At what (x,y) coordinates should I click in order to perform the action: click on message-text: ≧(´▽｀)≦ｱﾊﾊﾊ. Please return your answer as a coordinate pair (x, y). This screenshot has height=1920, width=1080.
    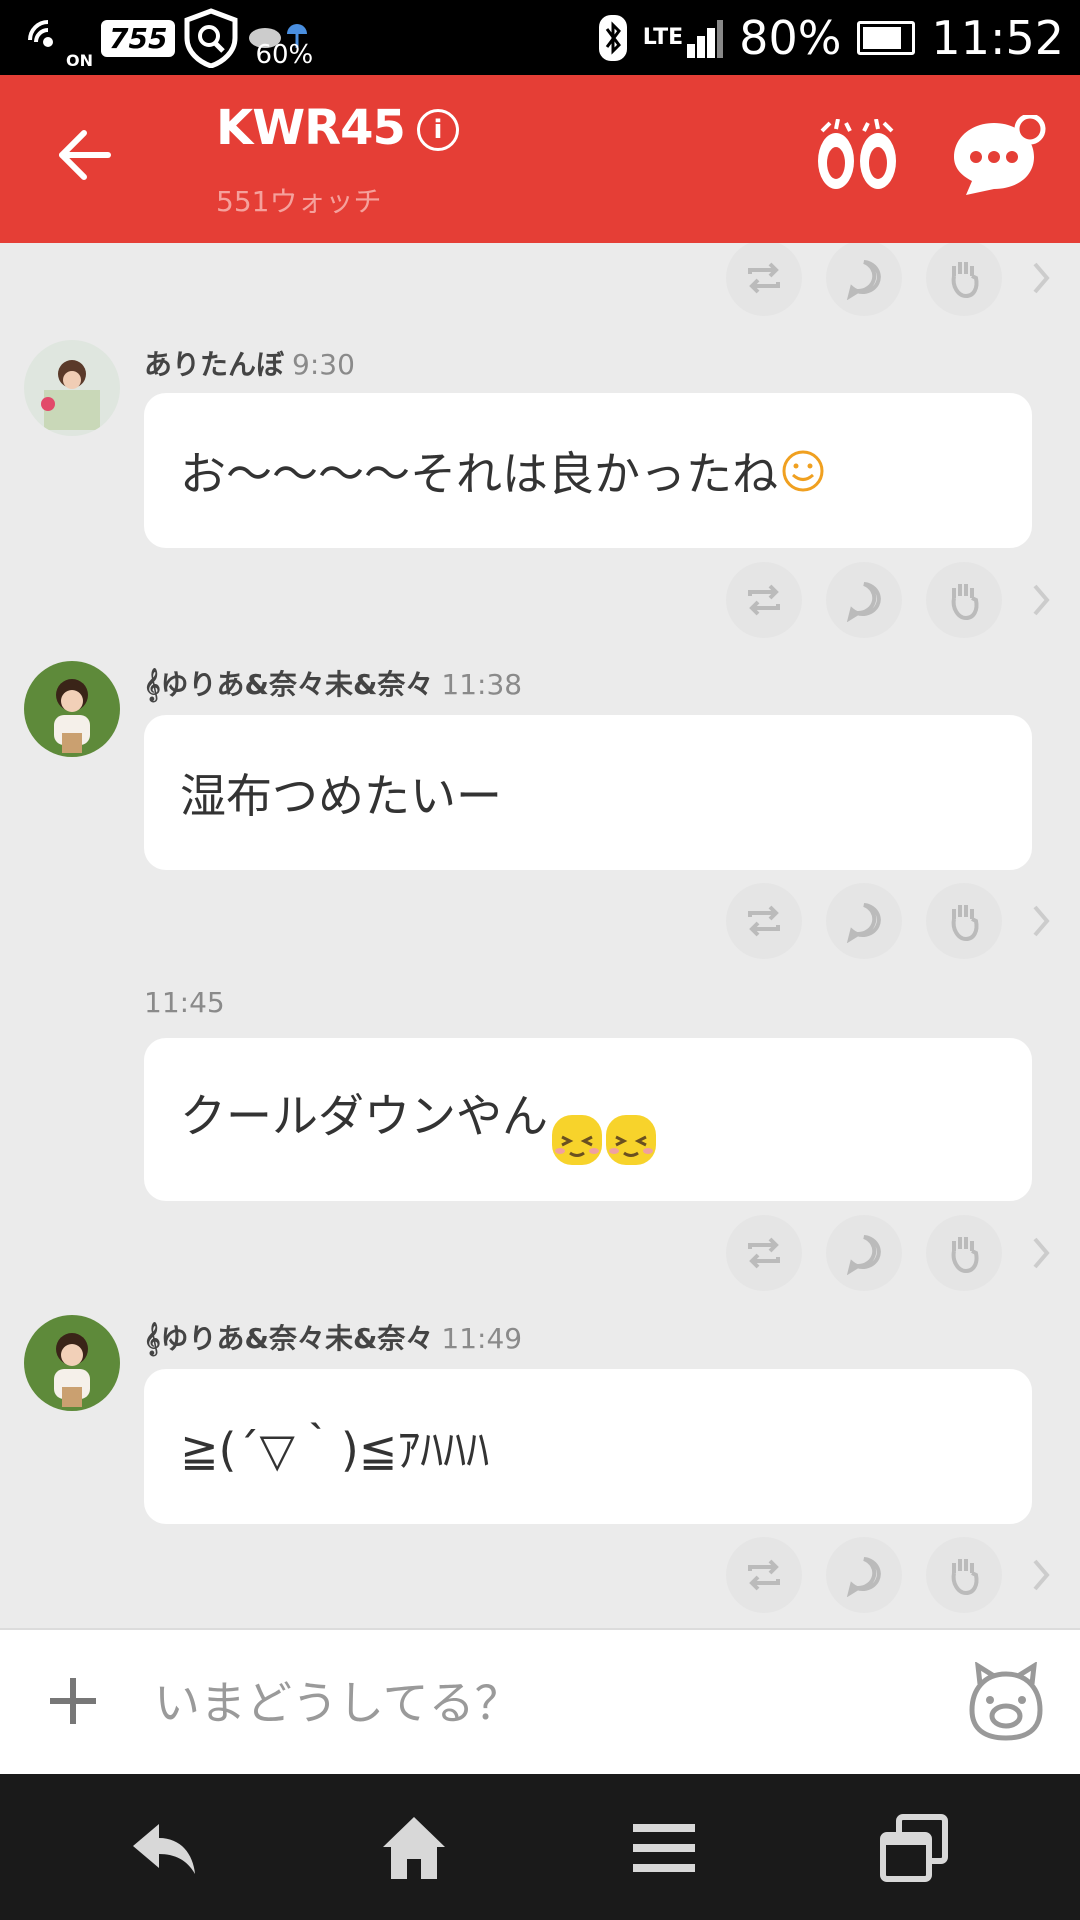
    Looking at the image, I should click on (335, 1449).